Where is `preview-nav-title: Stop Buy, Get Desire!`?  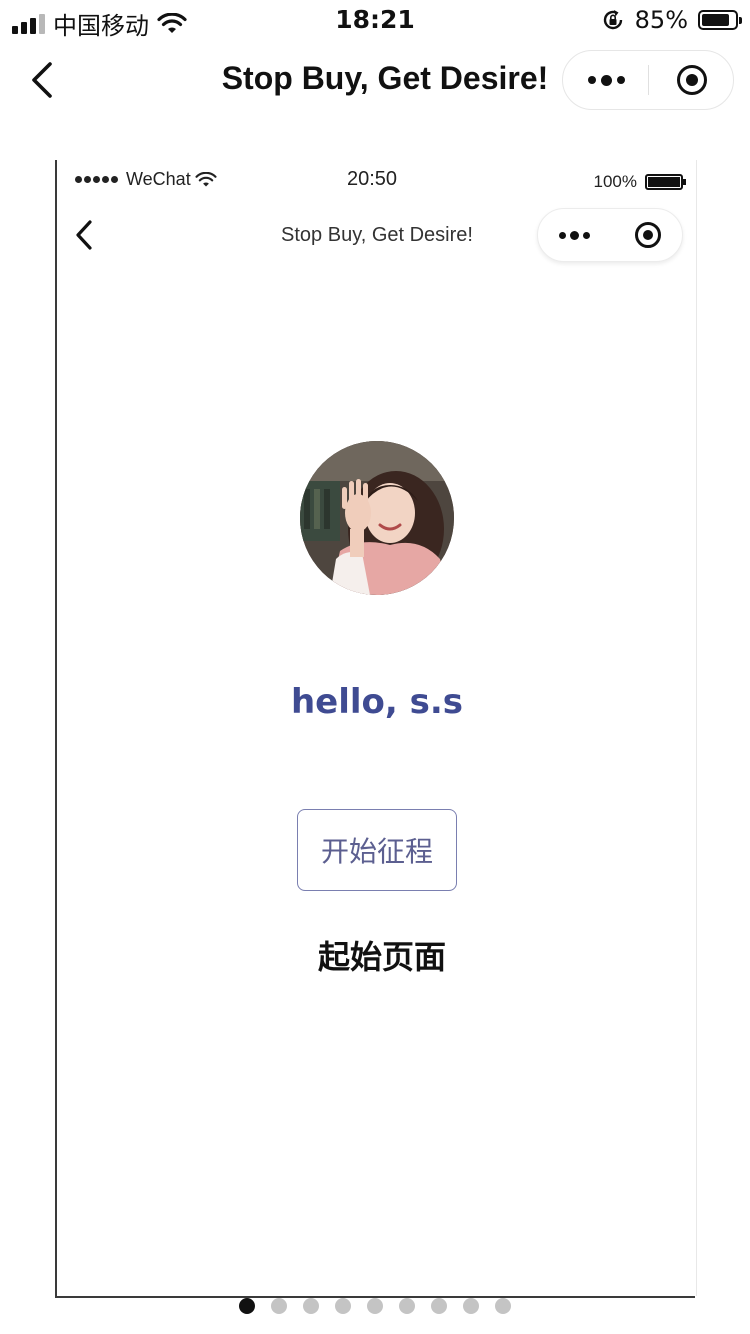
preview-nav-title: Stop Buy, Get Desire! is located at coordinates (377, 235).